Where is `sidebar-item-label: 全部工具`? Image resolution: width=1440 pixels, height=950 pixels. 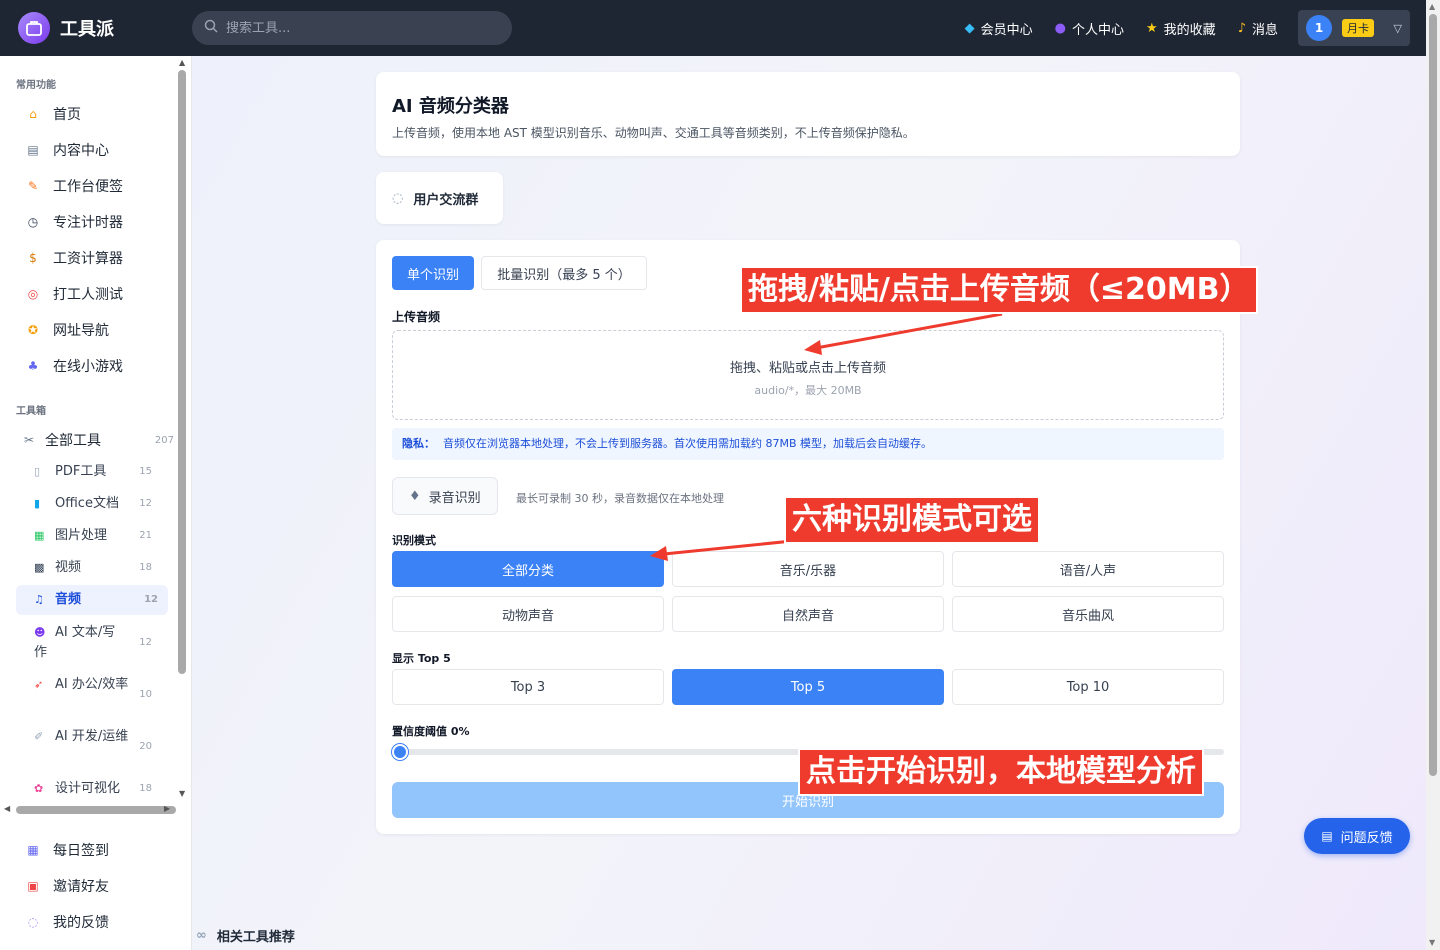 sidebar-item-label: 全部工具 is located at coordinates (73, 441).